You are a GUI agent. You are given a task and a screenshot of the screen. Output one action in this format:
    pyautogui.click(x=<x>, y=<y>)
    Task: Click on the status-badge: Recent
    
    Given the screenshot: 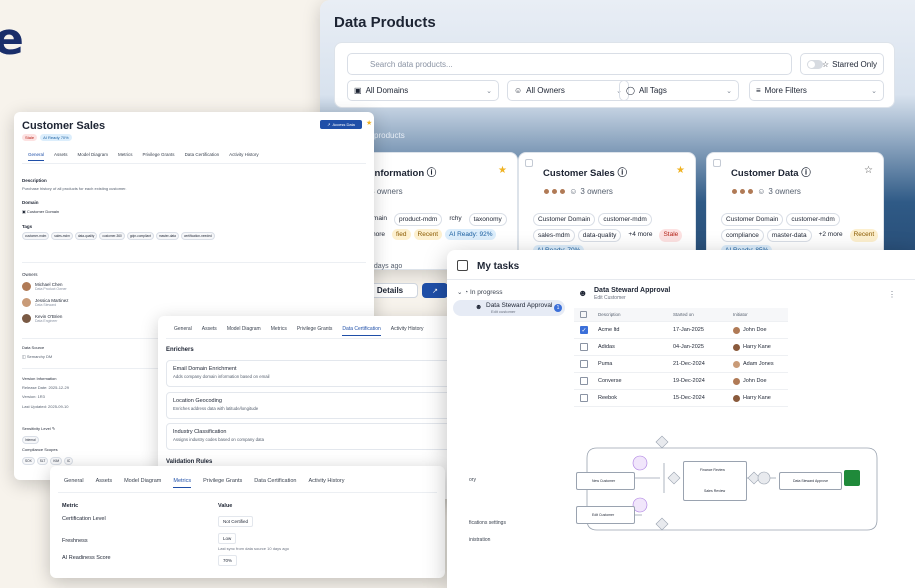 What is the action you would take?
    pyautogui.click(x=428, y=234)
    